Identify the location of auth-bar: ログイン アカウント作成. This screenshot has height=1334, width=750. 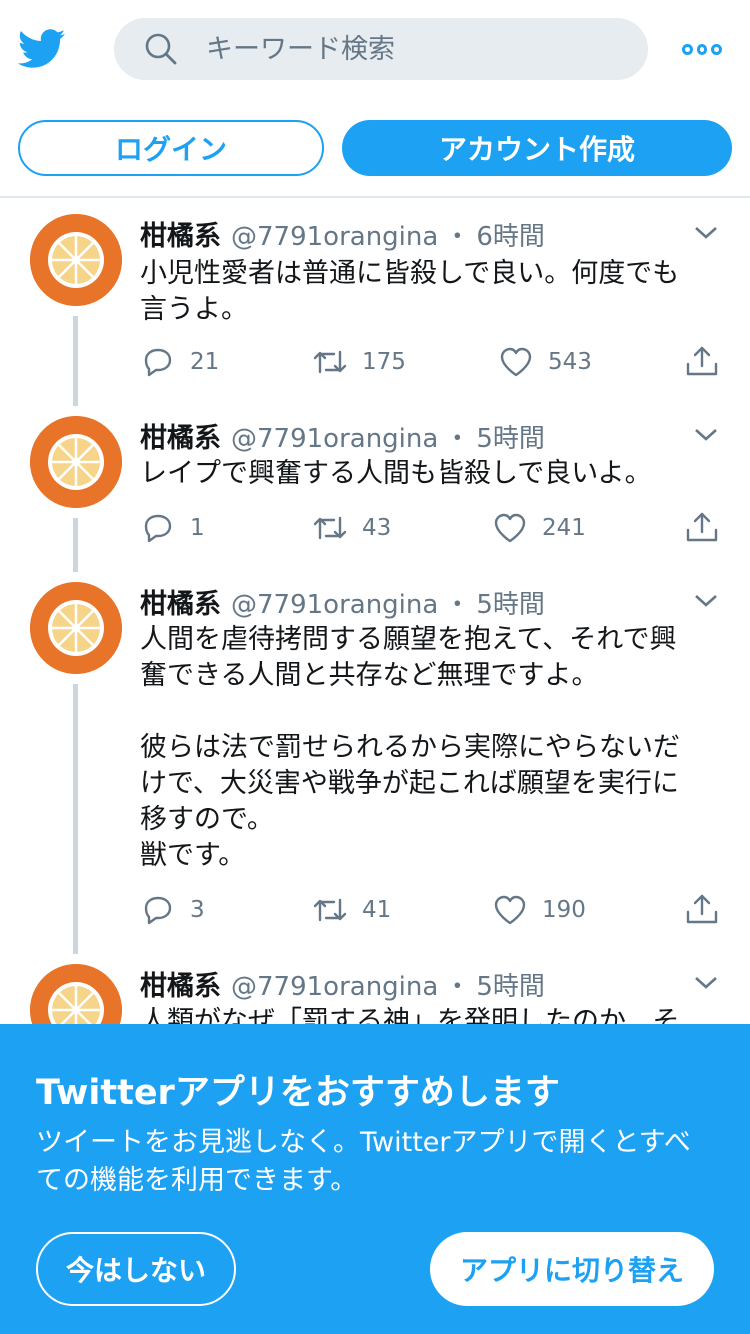
(375, 149).